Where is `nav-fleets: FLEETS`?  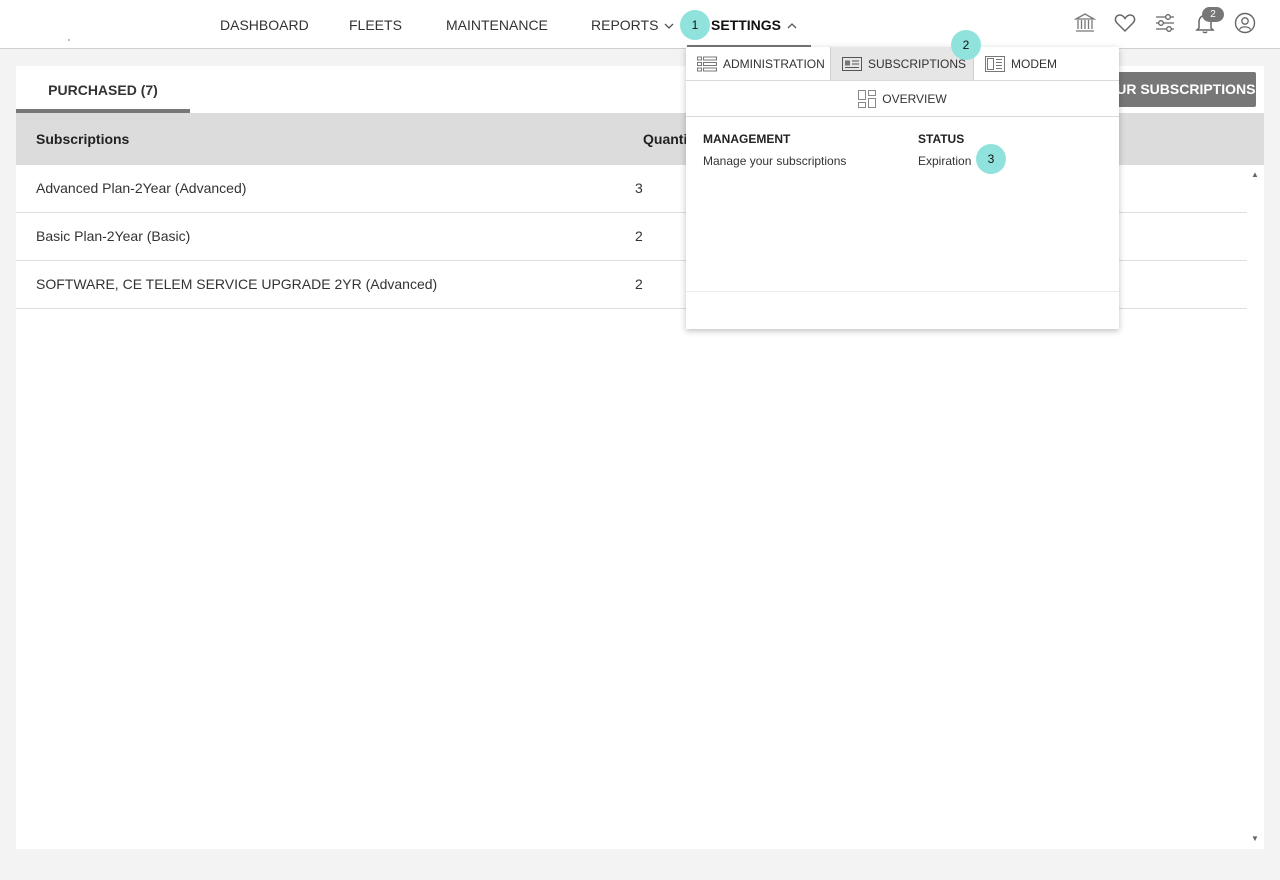
nav-fleets: FLEETS is located at coordinates (375, 24).